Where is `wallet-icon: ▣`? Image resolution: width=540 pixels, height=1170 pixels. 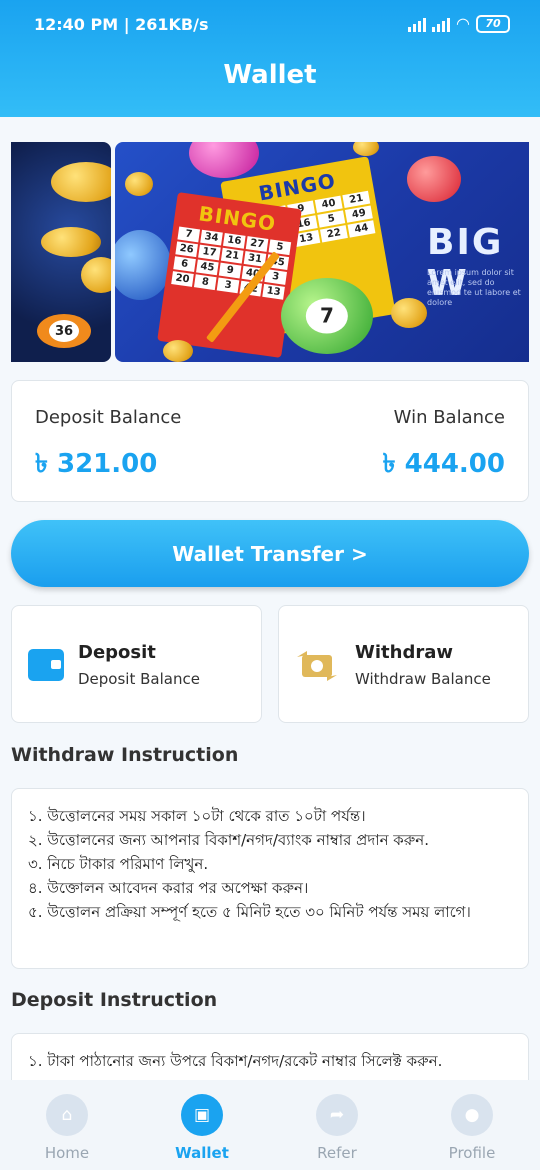
wallet-icon: ▣ is located at coordinates (202, 1115).